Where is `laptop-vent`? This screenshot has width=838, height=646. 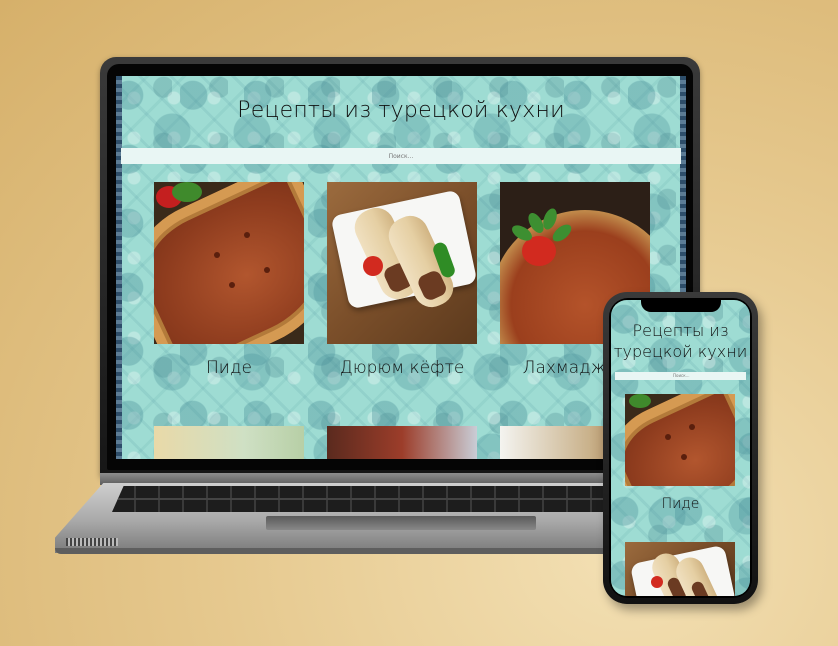 laptop-vent is located at coordinates (92, 542).